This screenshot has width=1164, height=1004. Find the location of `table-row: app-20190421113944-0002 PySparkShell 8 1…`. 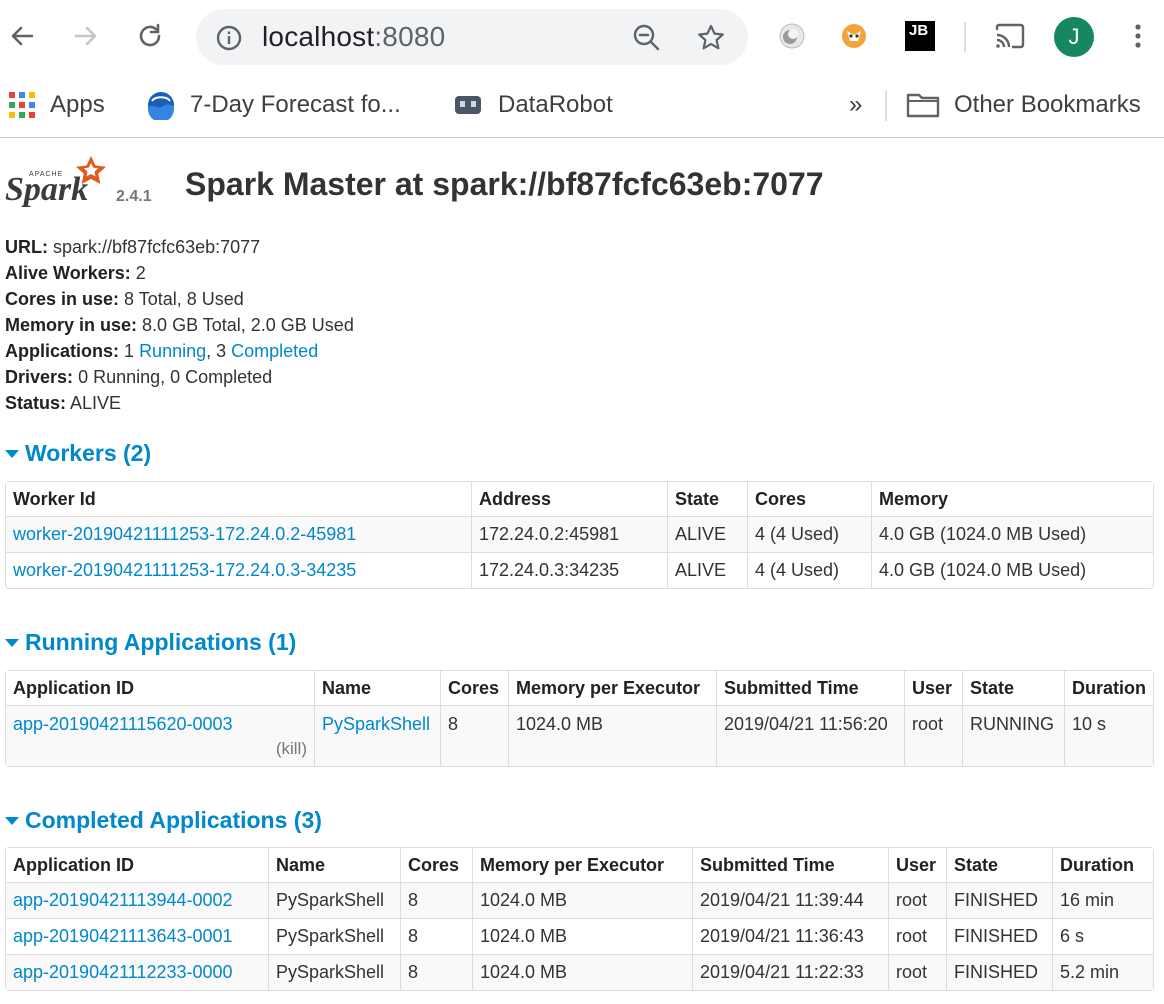

table-row: app-20190421113944-0002 PySparkShell 8 1… is located at coordinates (579, 900).